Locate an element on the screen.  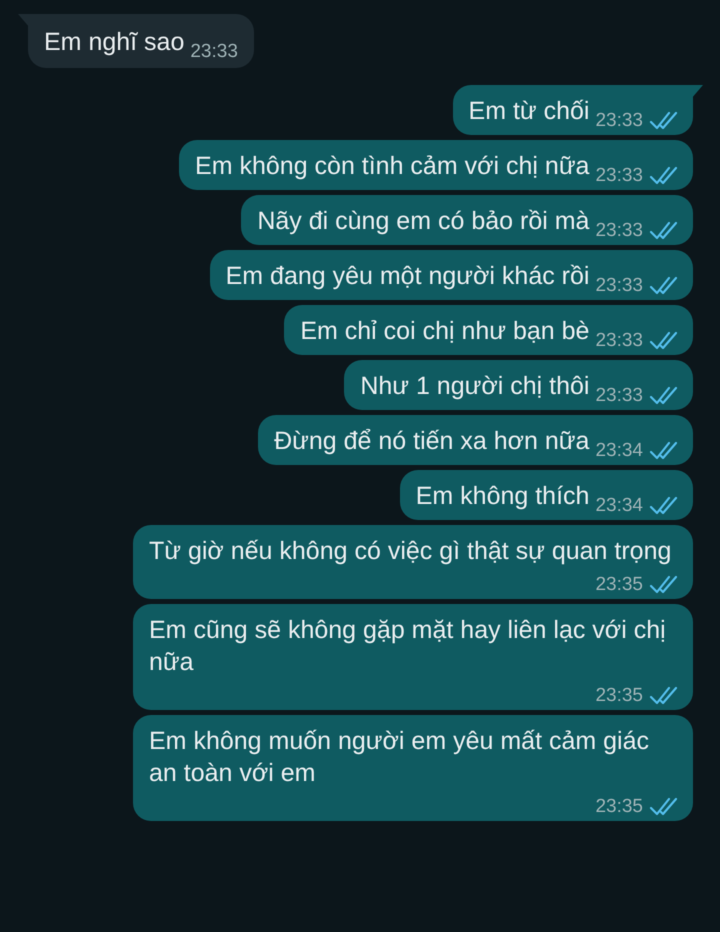
message-text: Em không muốn người em yêu mất cảm giác an toàn với em is located at coordinates (399, 757).